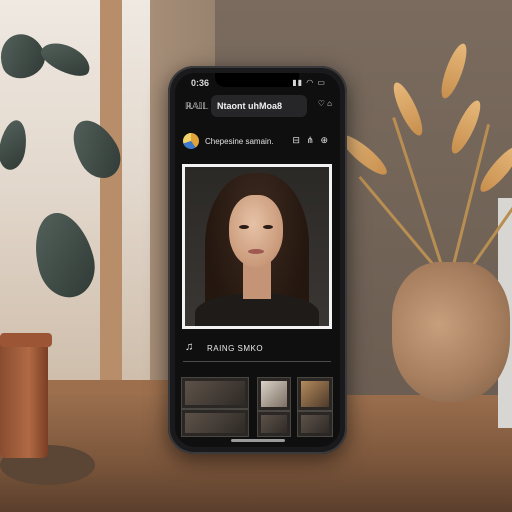 Image resolution: width=512 pixels, height=512 pixels. I want to click on home-indicator, so click(258, 440).